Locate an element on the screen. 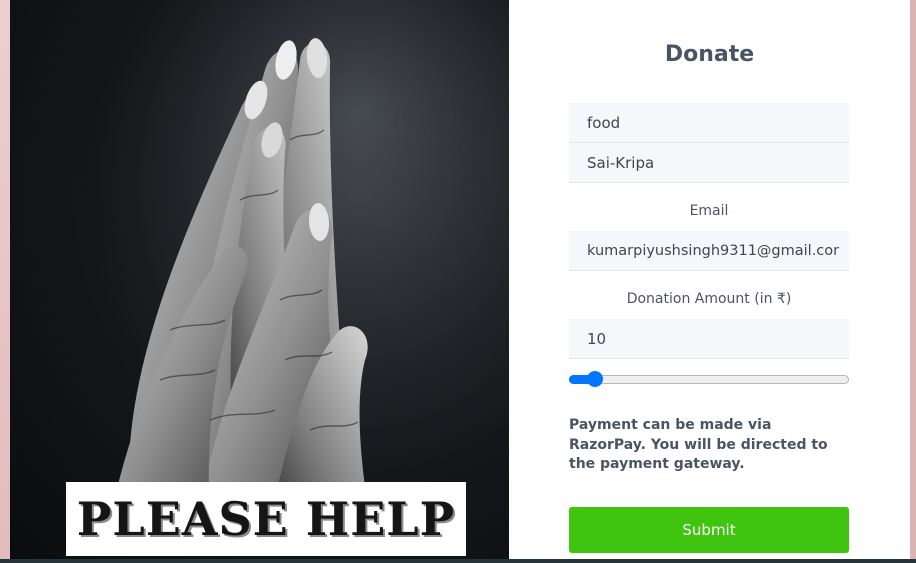  cause-field is located at coordinates (709, 123).